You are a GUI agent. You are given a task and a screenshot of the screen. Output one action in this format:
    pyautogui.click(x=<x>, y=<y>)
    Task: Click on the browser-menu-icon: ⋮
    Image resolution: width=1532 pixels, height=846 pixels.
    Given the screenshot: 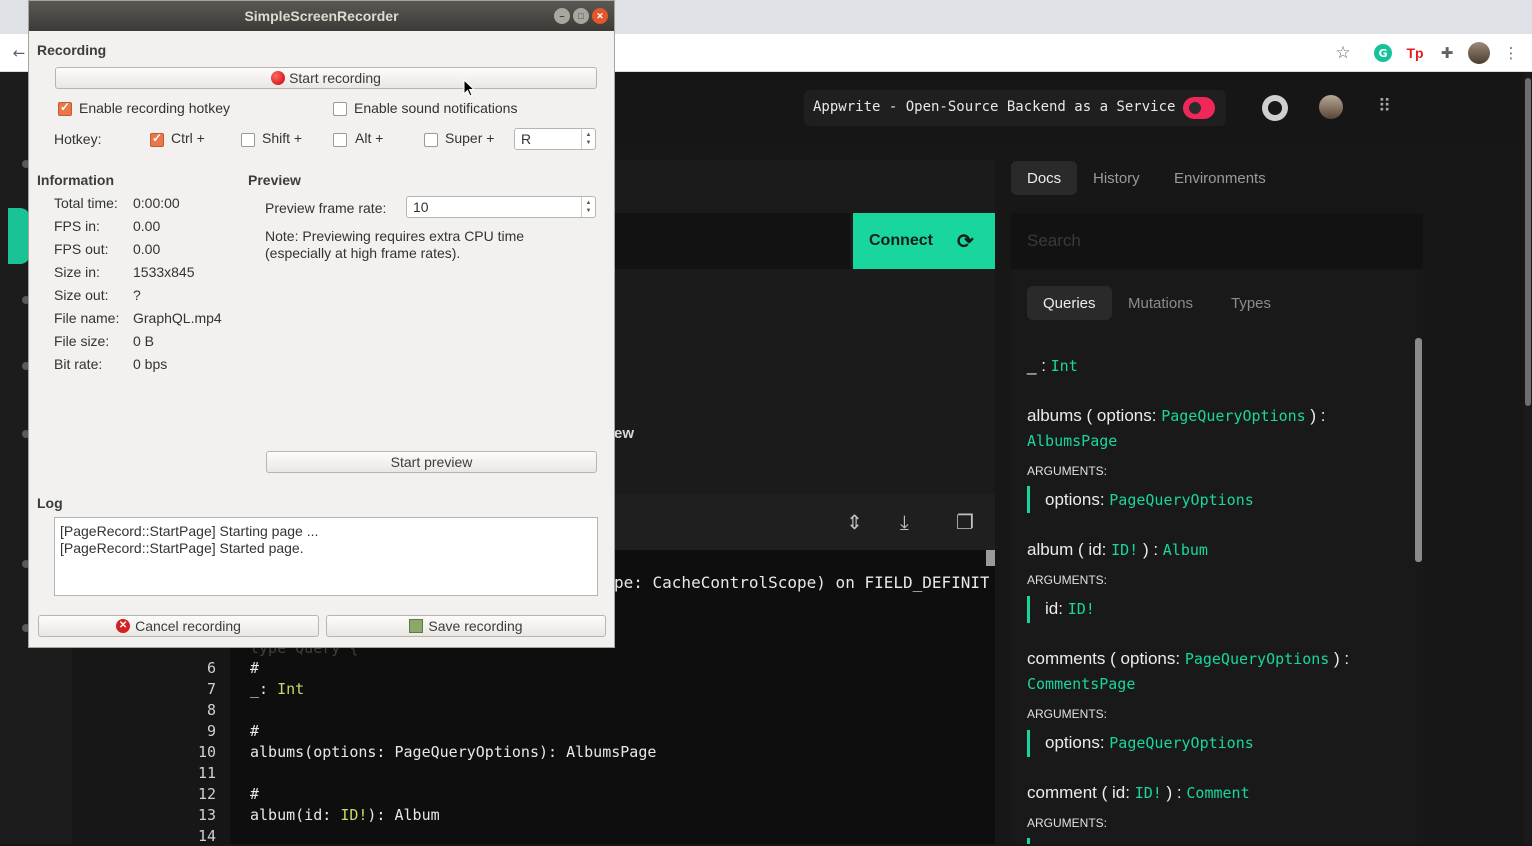 What is the action you would take?
    pyautogui.click(x=1511, y=53)
    